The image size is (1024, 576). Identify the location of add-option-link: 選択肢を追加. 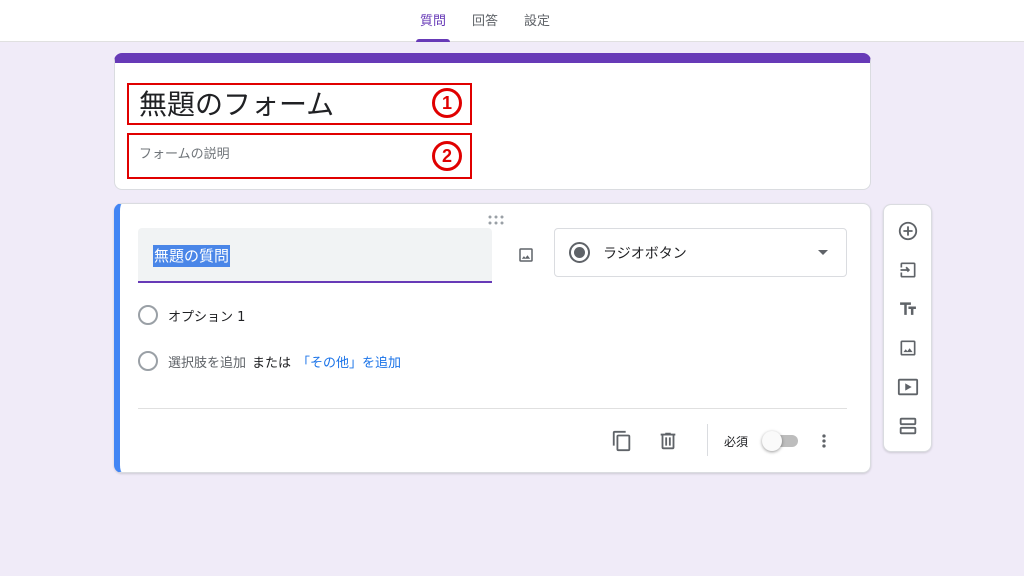
(207, 361).